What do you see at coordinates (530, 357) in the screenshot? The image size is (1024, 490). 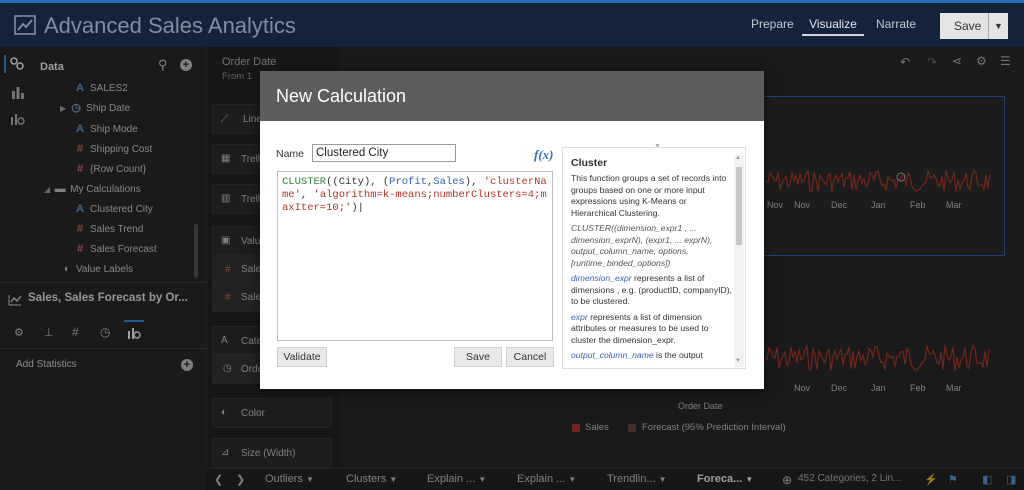 I see `cancel-button: Cancel` at bounding box center [530, 357].